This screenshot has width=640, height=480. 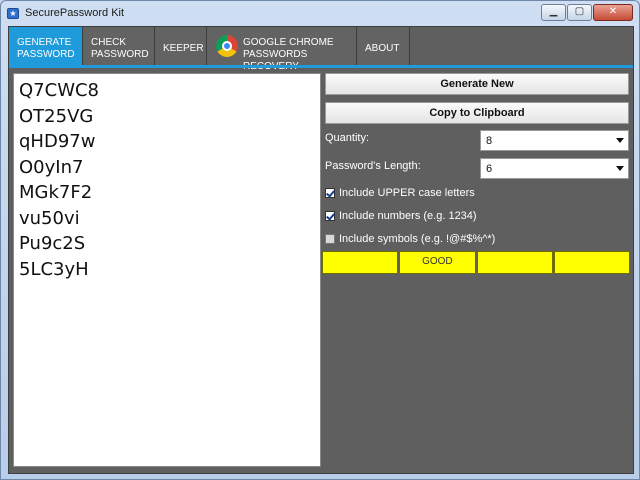 I want to click on length-select: 6, so click(x=554, y=168).